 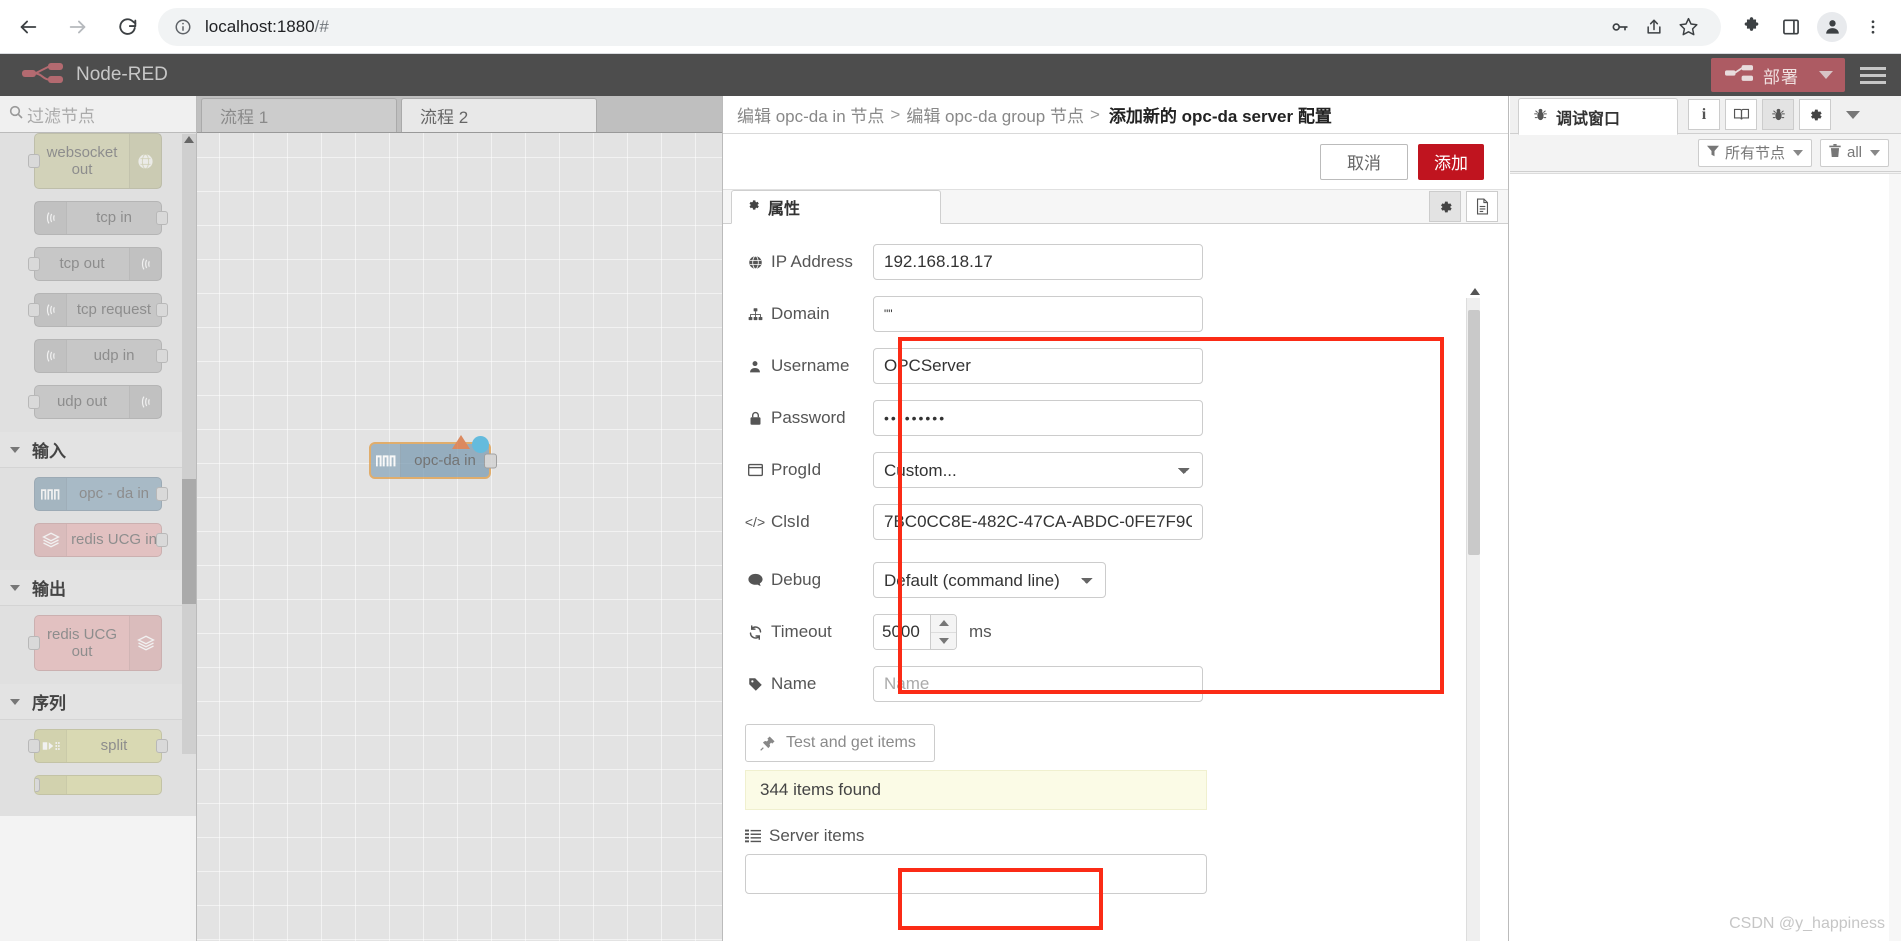 What do you see at coordinates (1473, 614) in the screenshot?
I see `config-form-scrollbar` at bounding box center [1473, 614].